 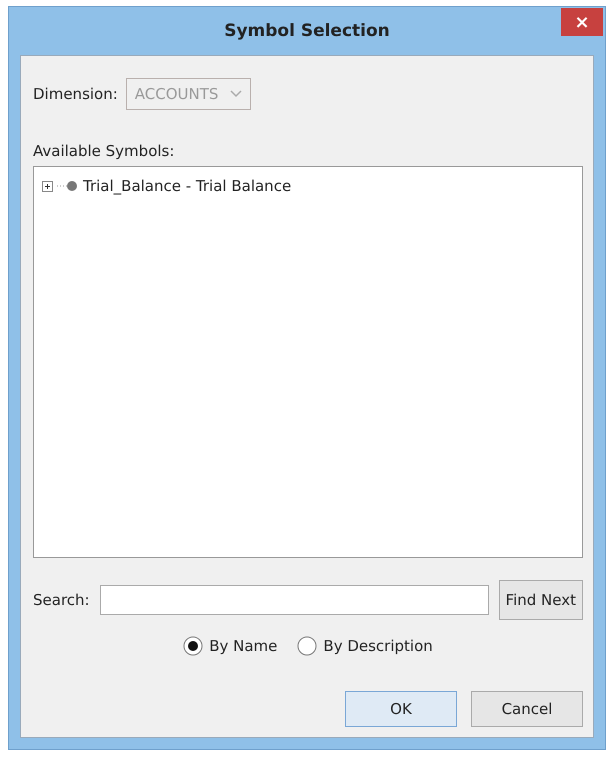 What do you see at coordinates (104, 151) in the screenshot?
I see `symbols-label: Available Symbols:` at bounding box center [104, 151].